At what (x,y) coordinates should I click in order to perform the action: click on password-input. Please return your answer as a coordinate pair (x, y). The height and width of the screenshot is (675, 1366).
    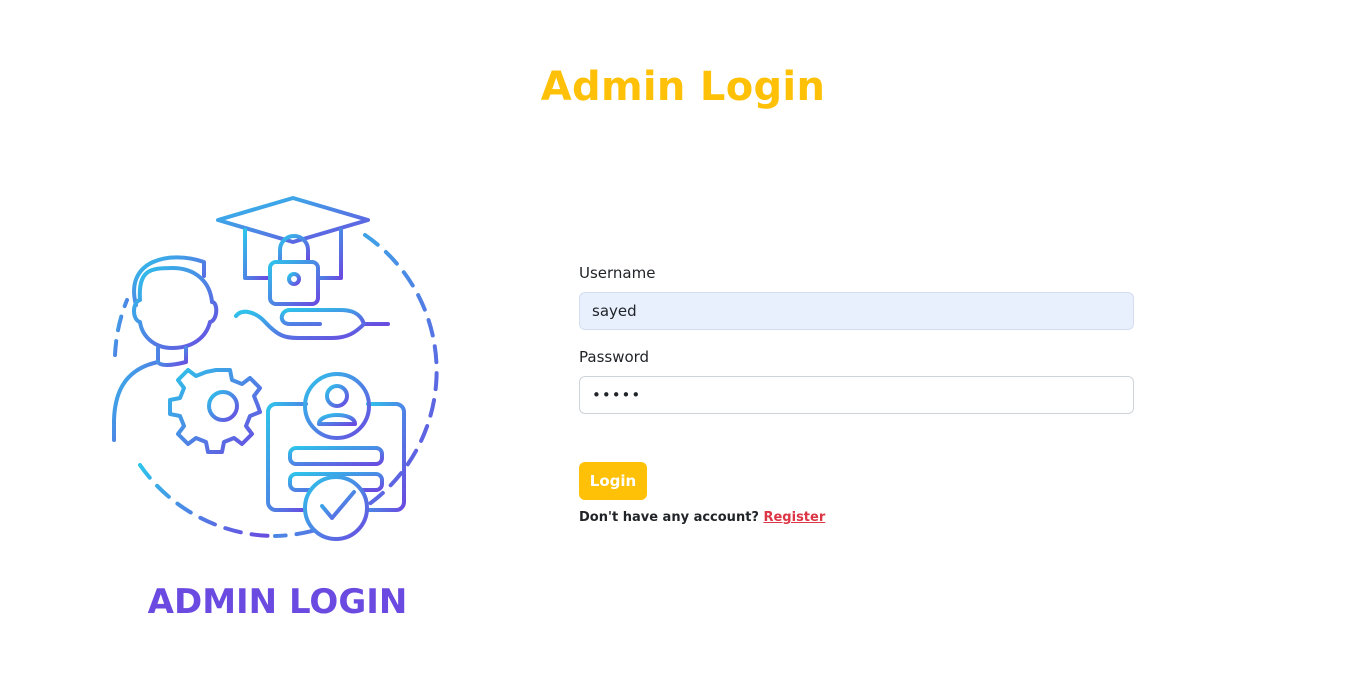
    Looking at the image, I should click on (856, 395).